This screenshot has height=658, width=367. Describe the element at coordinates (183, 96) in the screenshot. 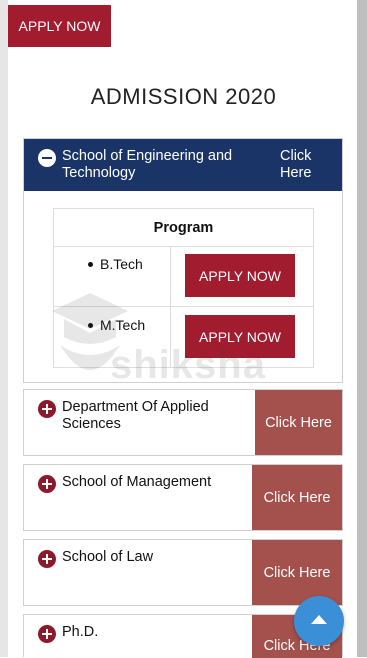

I see `page-title: ADMISSION 2020` at that location.